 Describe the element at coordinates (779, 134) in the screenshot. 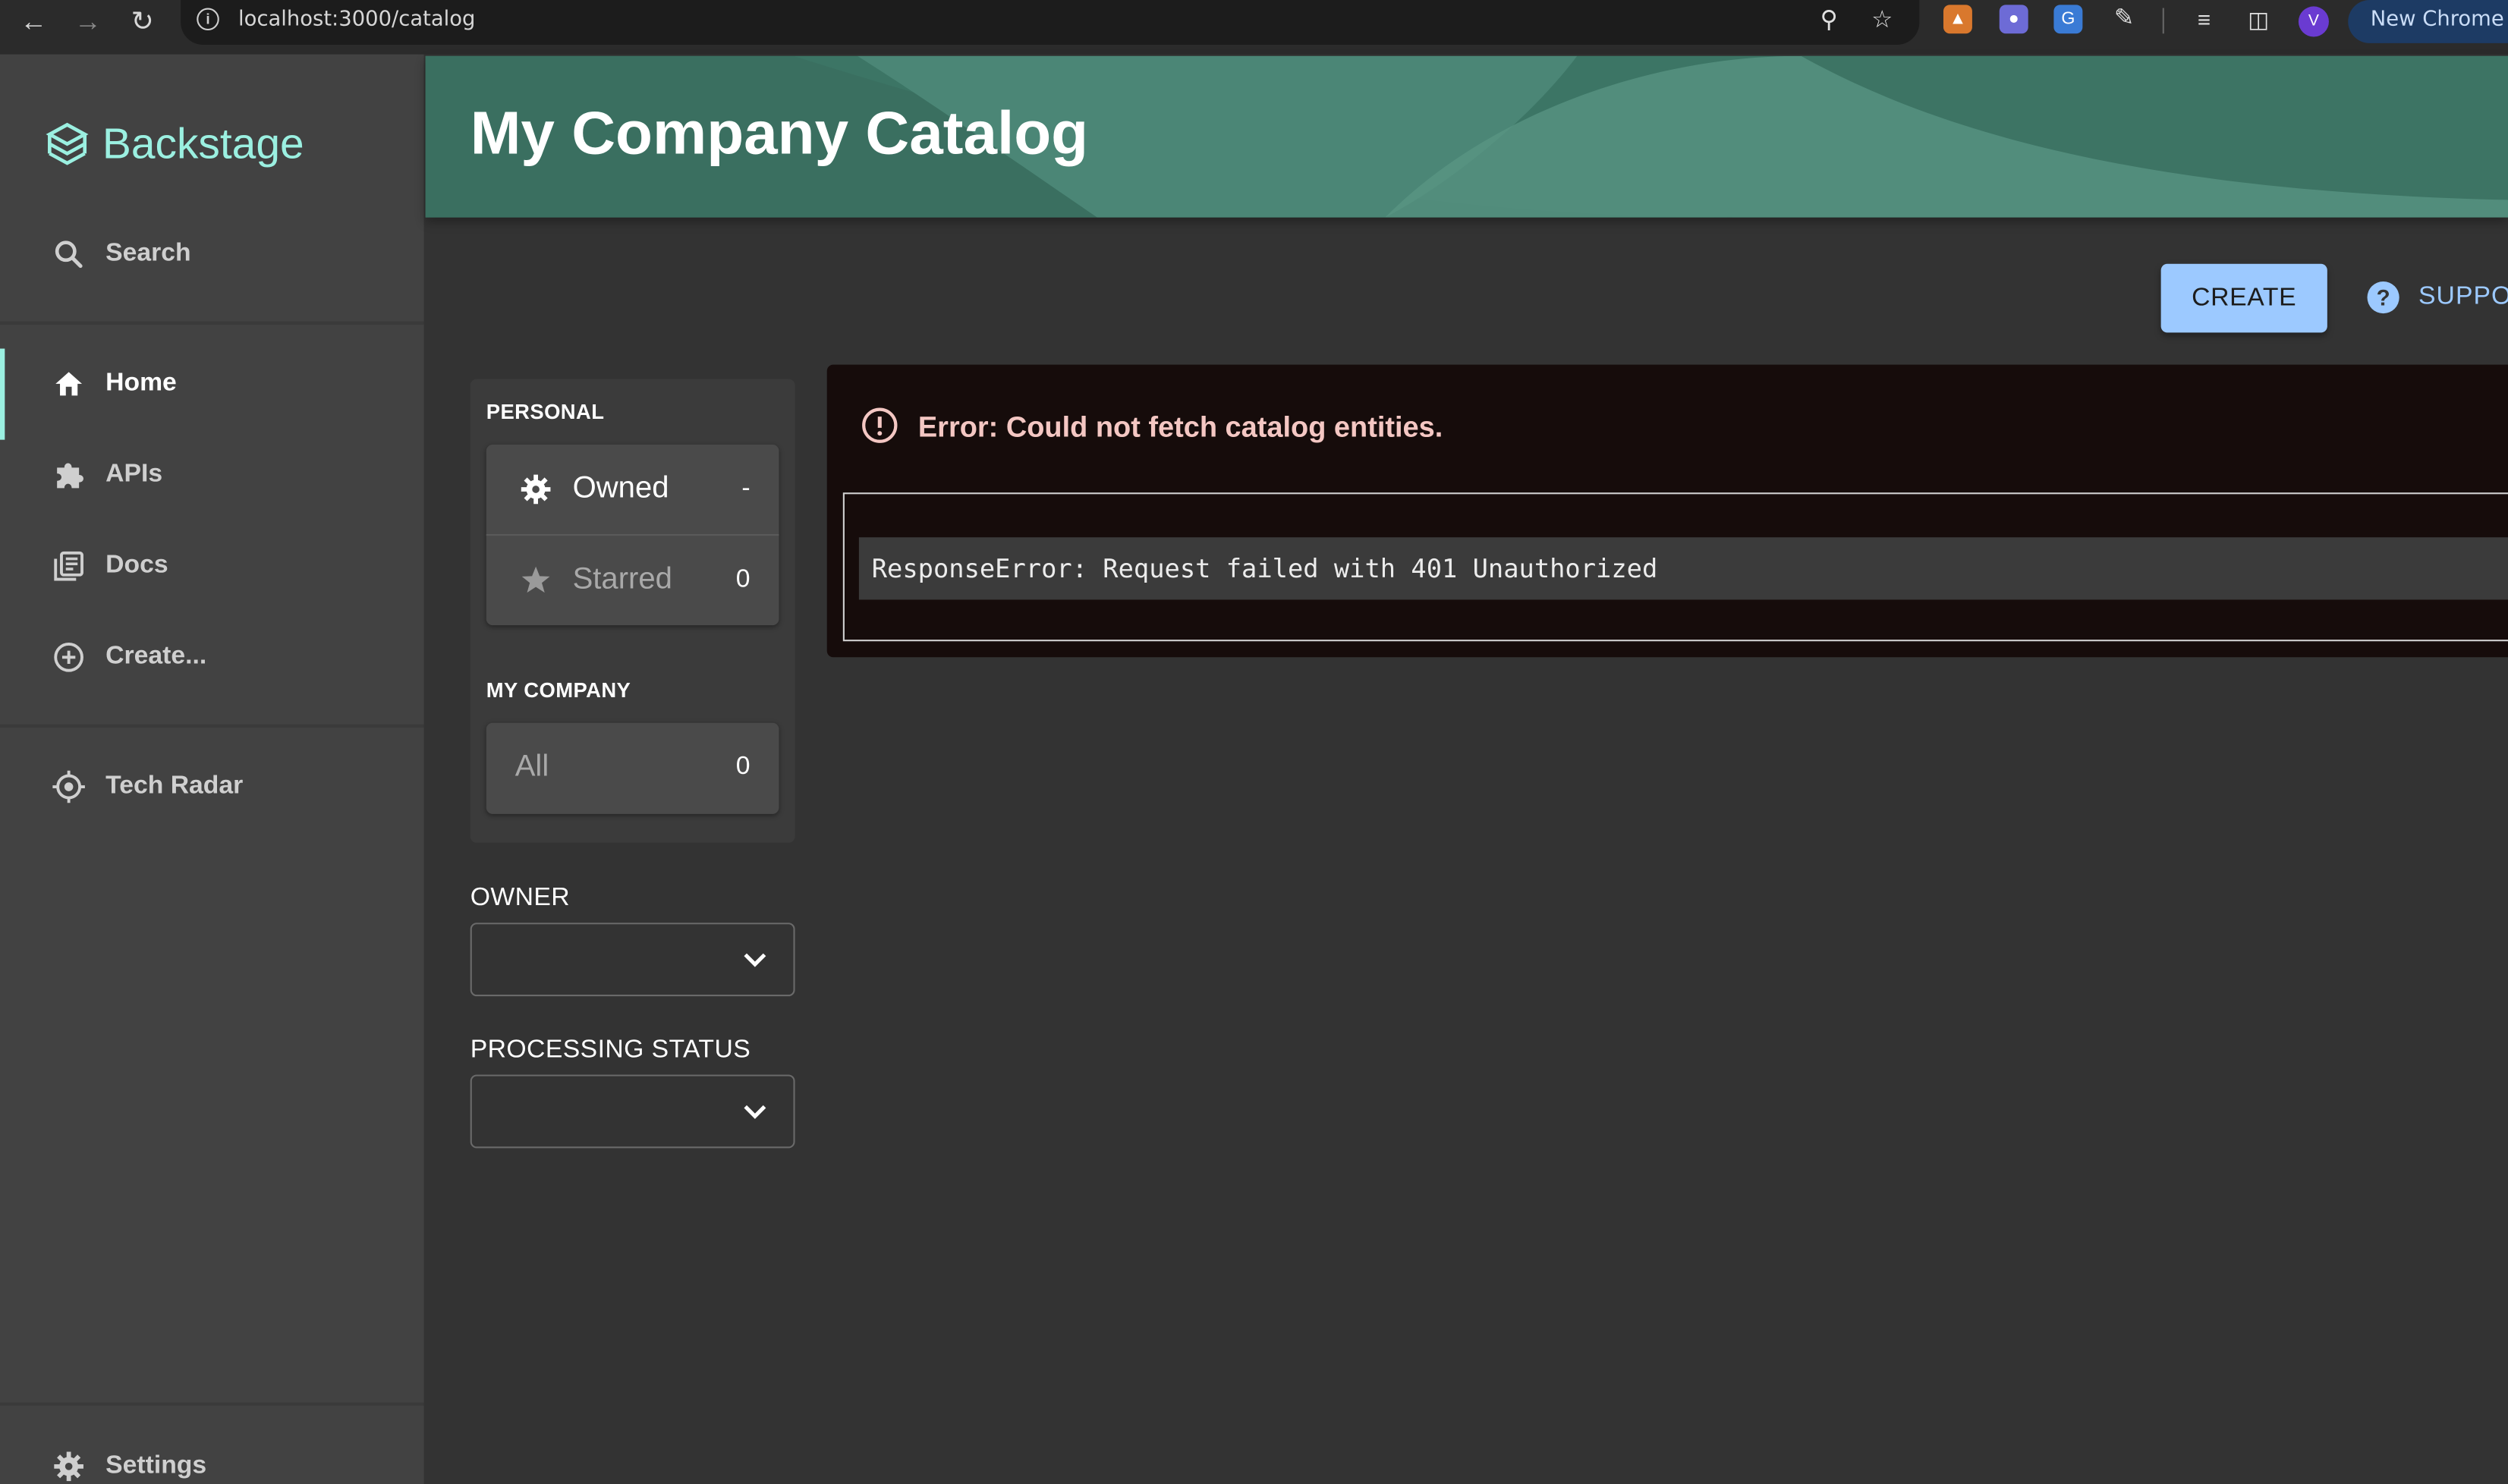

I see `page-title: My Company Catalog` at that location.